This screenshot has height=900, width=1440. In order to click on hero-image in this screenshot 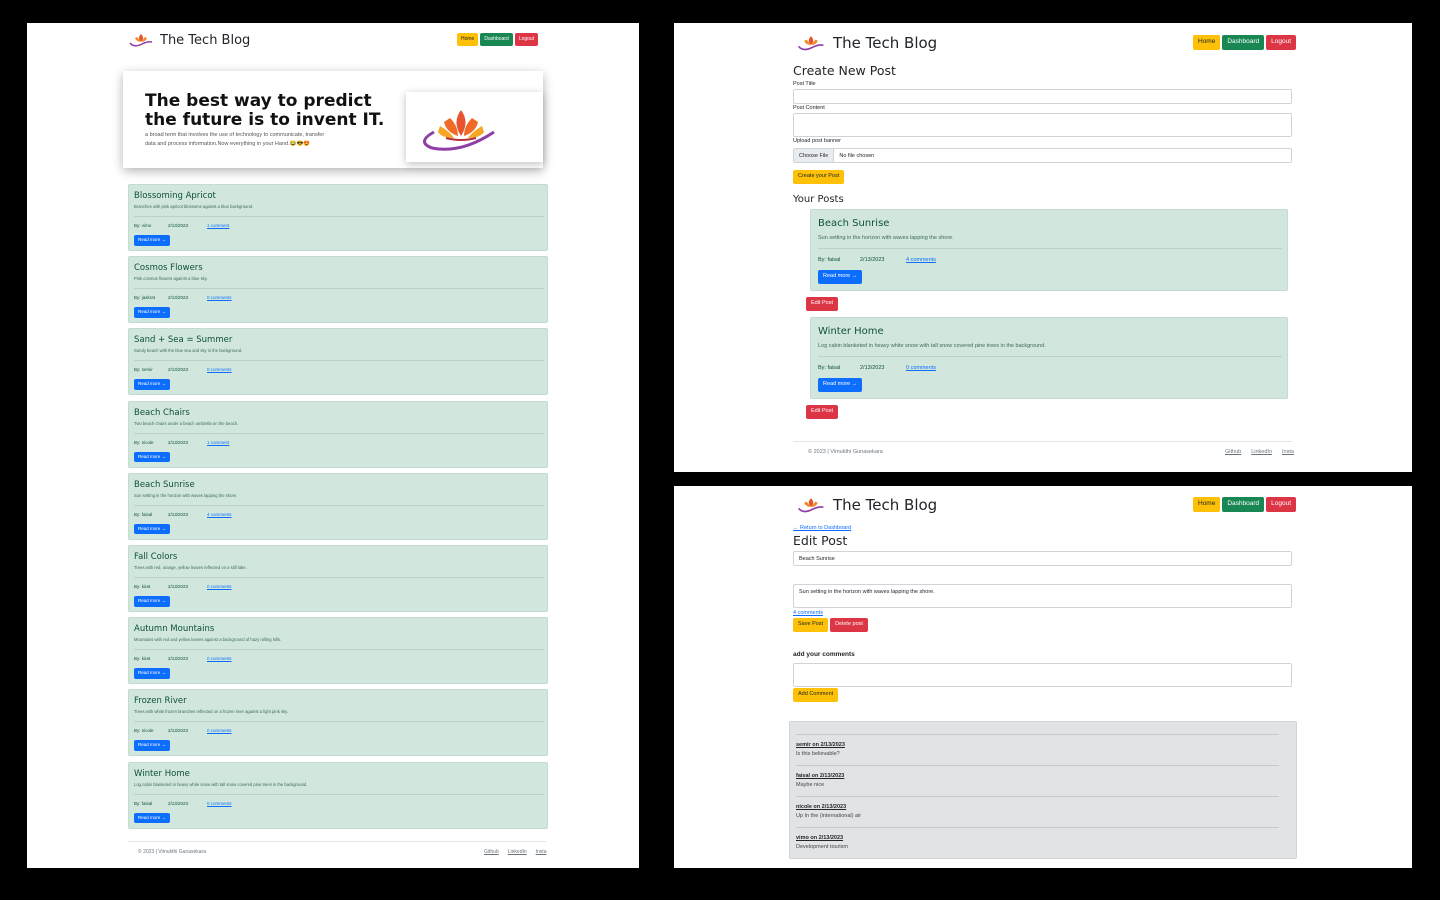, I will do `click(474, 127)`.